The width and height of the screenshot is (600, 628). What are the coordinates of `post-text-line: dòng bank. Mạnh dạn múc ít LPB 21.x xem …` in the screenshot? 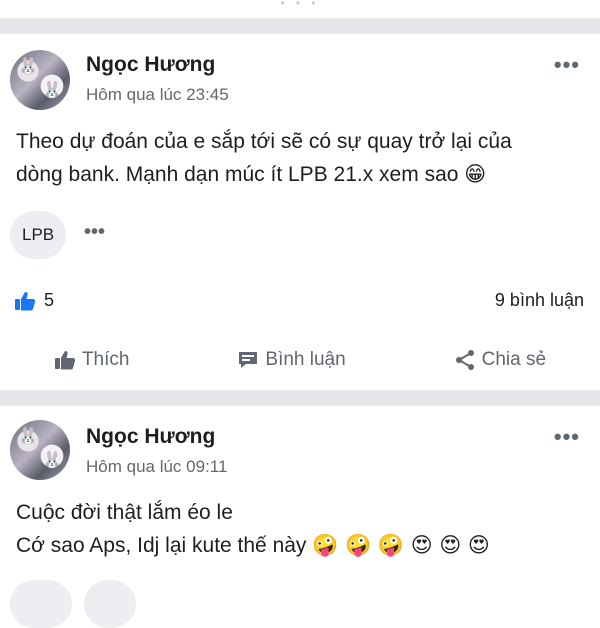 It's located at (251, 174).